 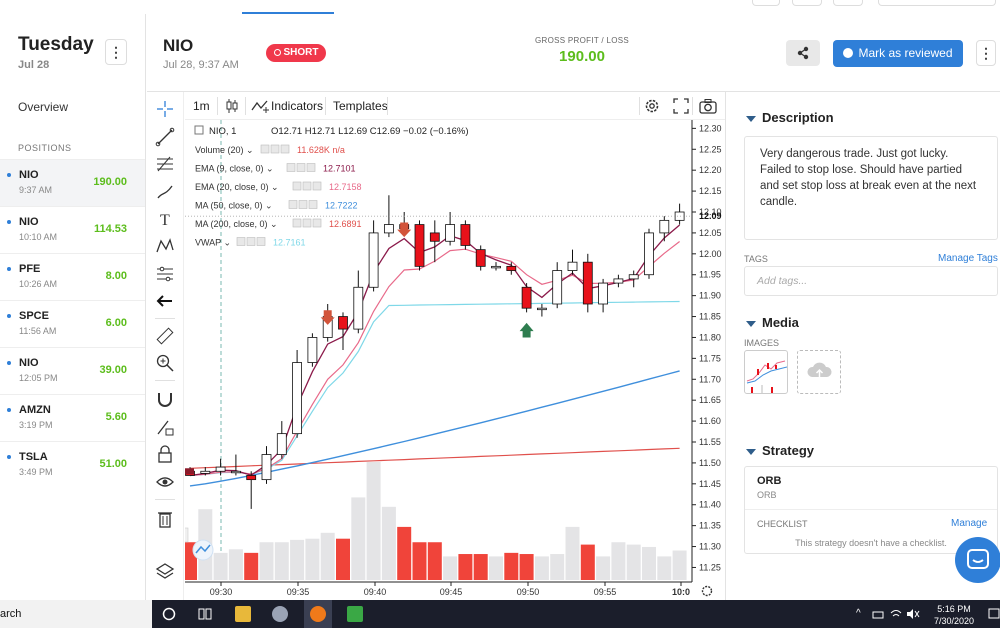 What do you see at coordinates (954, 615) in the screenshot?
I see `taskbar-clock: 5:16 PM 7/30/2020` at bounding box center [954, 615].